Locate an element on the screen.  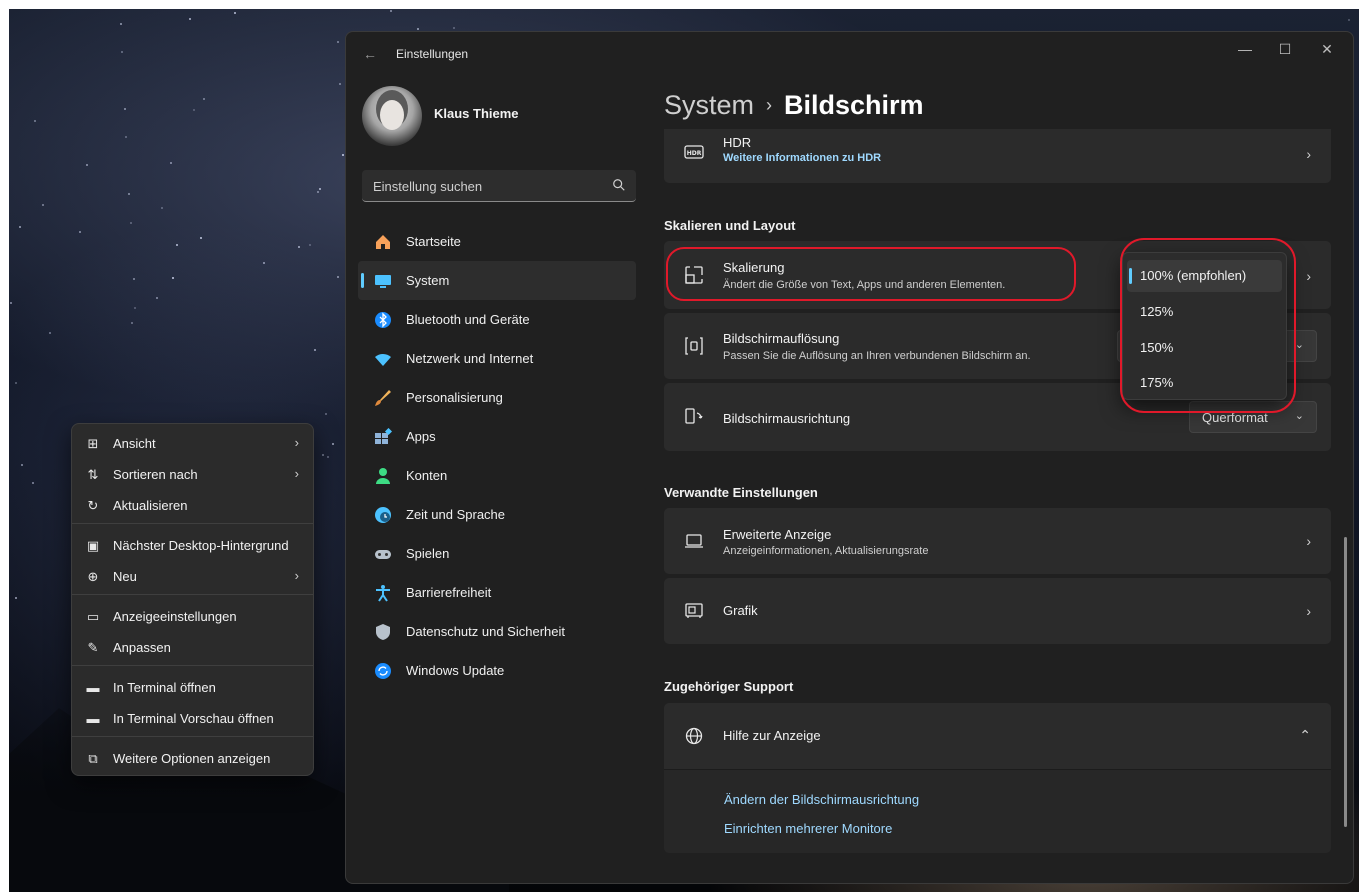
bluetooth-icon is located at coordinates (383, 320).